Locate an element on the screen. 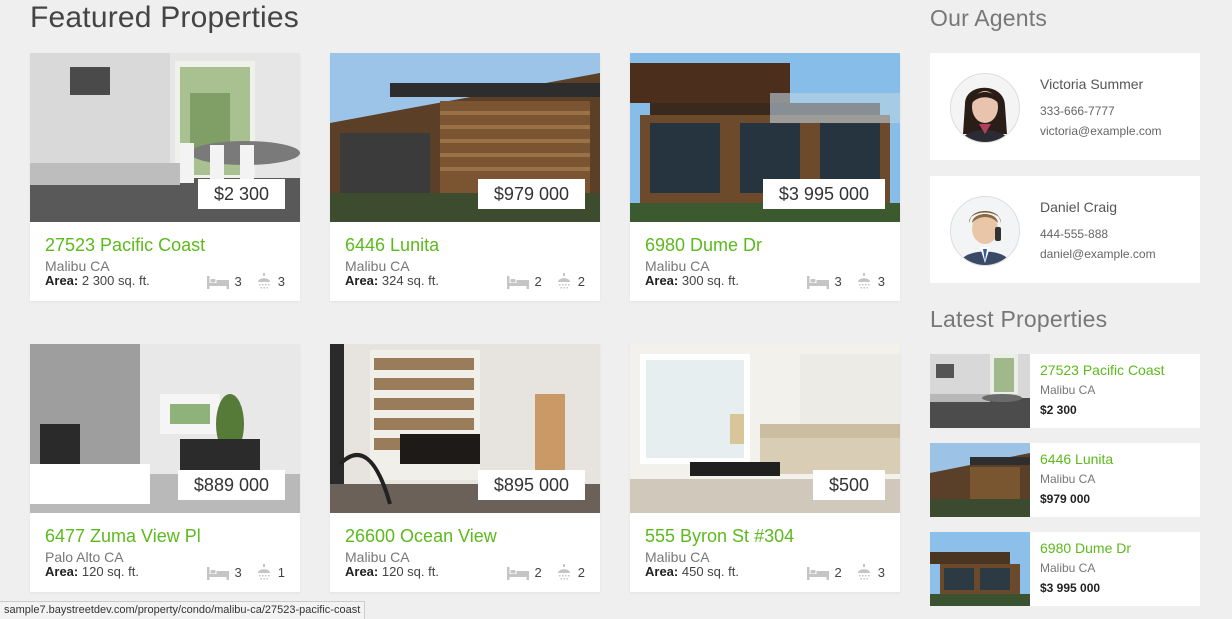  agent-email: victoria@example.com is located at coordinates (1101, 131).